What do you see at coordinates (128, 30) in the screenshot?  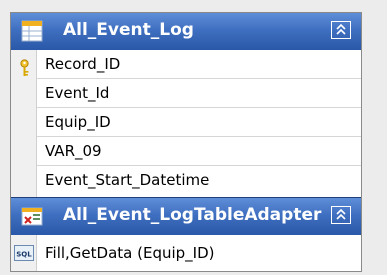 I see `datatable-title: All_Event_Log` at bounding box center [128, 30].